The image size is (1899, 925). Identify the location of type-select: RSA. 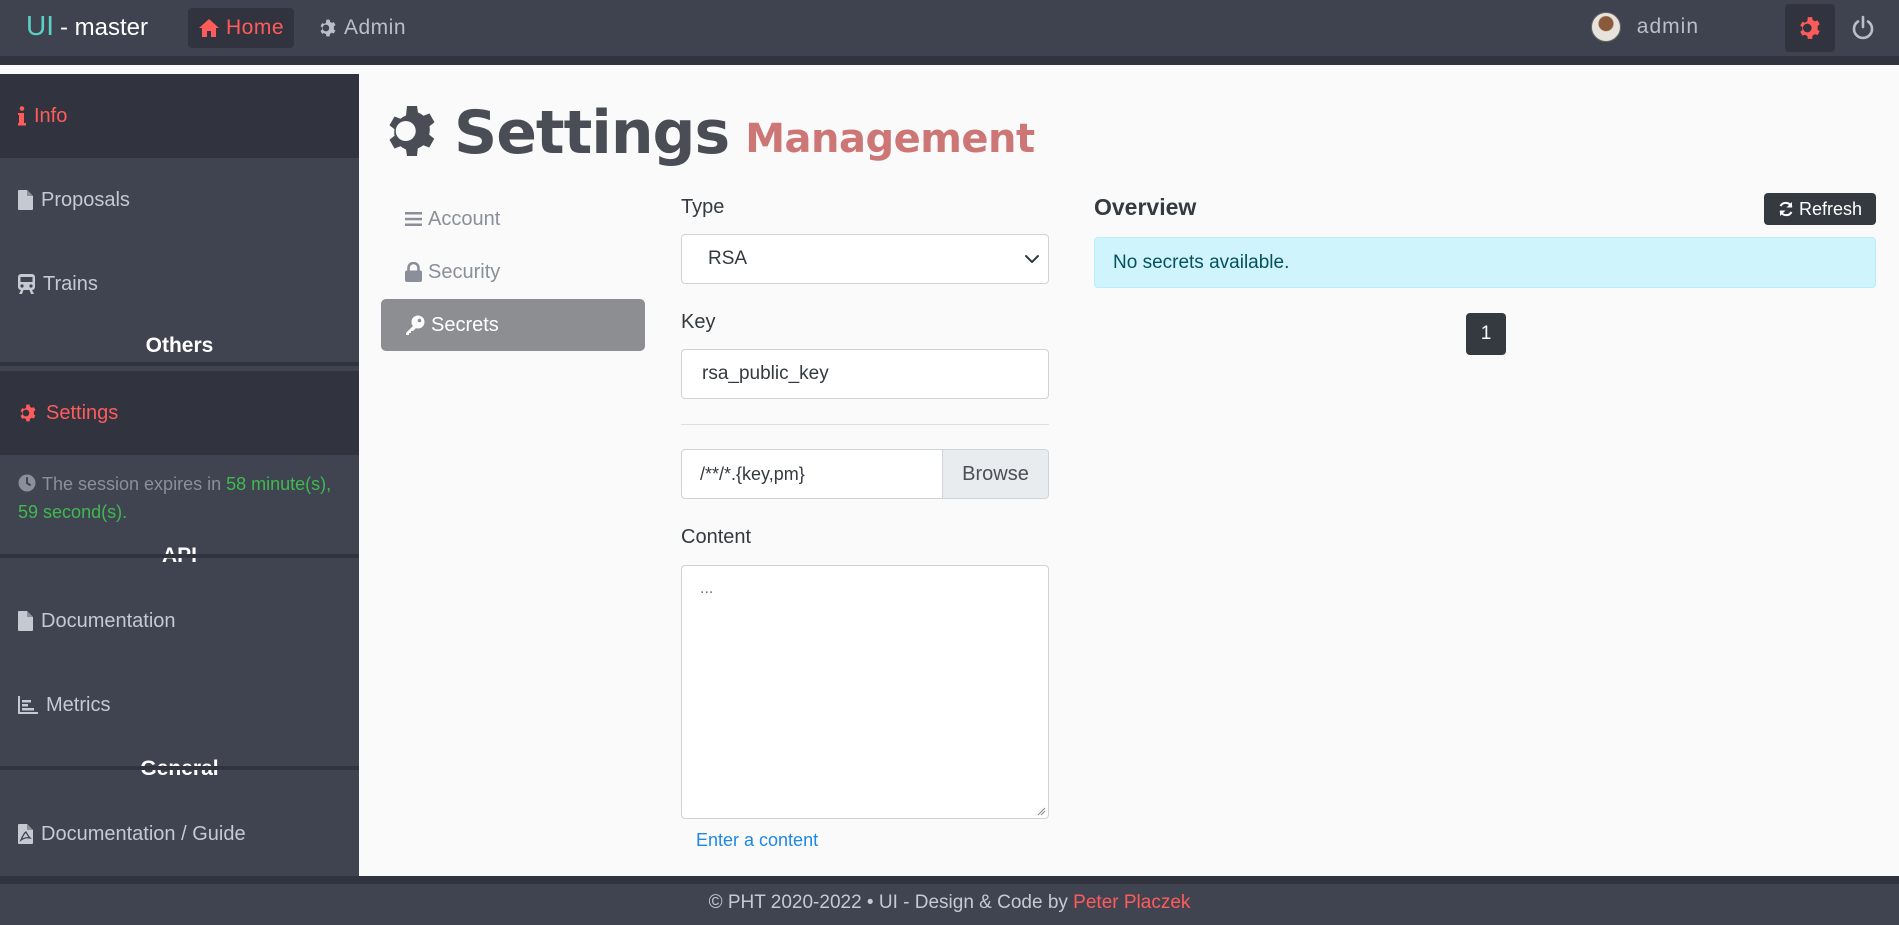
(865, 259).